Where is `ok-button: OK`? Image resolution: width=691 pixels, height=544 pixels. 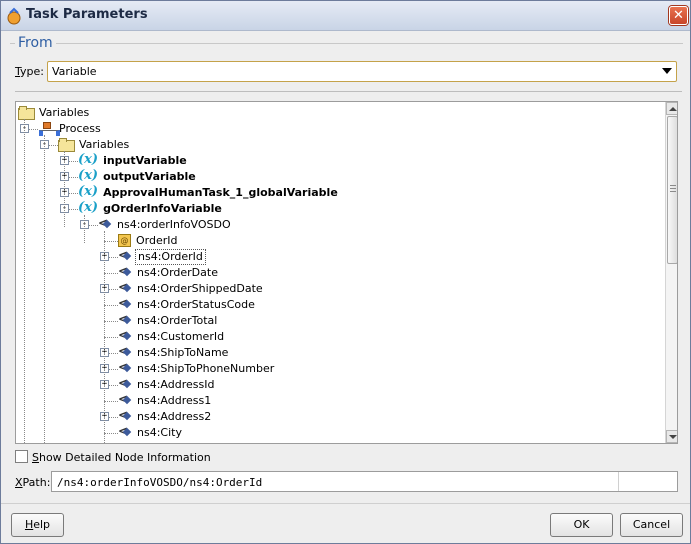
ok-button: OK is located at coordinates (581, 525).